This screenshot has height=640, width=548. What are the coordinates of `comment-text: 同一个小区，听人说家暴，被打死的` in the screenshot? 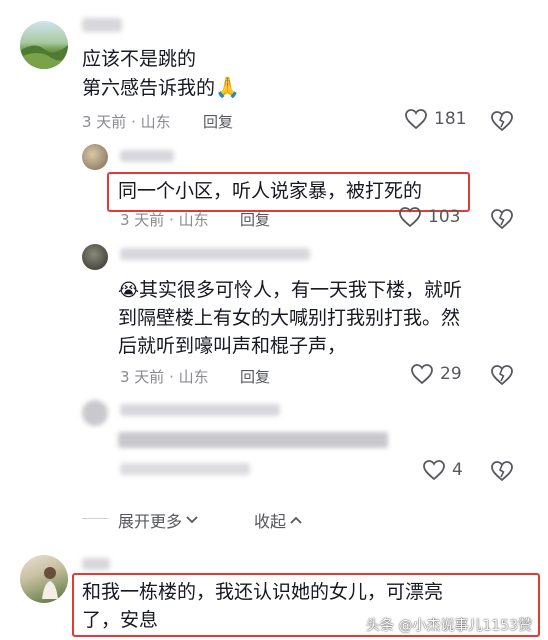 It's located at (270, 191).